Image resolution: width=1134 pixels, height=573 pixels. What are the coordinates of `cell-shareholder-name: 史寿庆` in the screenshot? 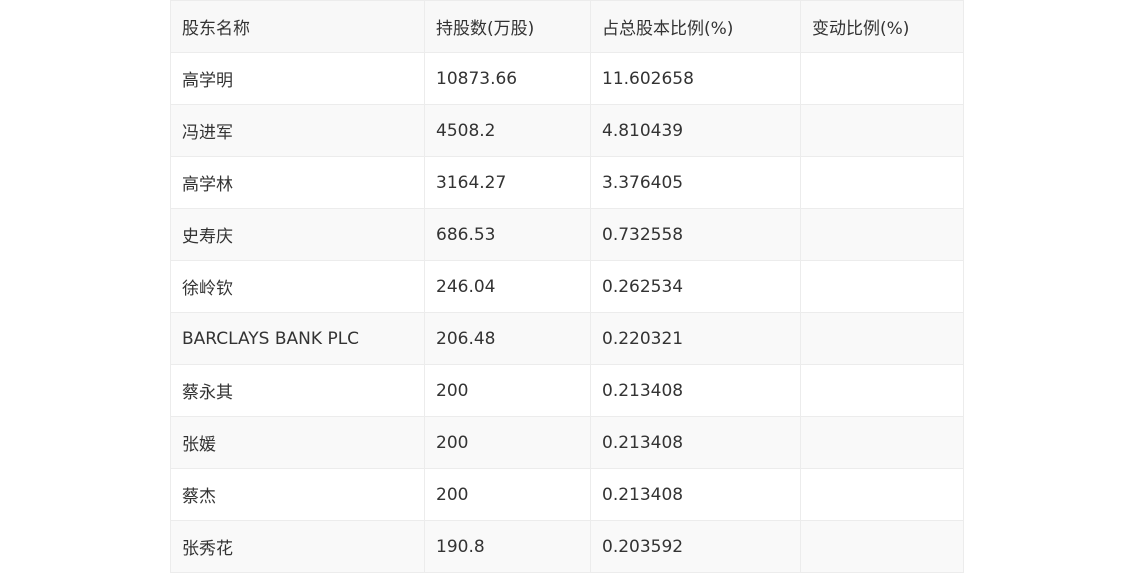 It's located at (297, 234).